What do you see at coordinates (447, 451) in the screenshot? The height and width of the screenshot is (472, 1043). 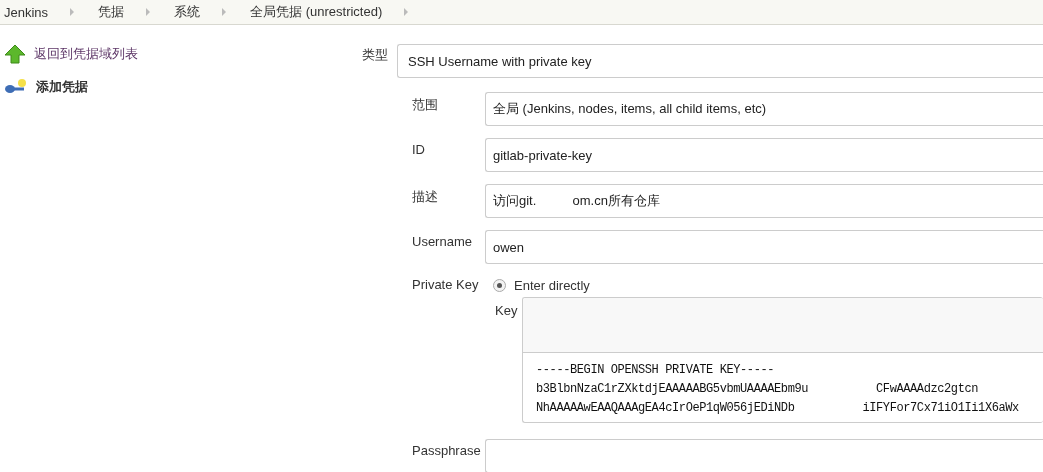 I see `field-label: Passphrase` at bounding box center [447, 451].